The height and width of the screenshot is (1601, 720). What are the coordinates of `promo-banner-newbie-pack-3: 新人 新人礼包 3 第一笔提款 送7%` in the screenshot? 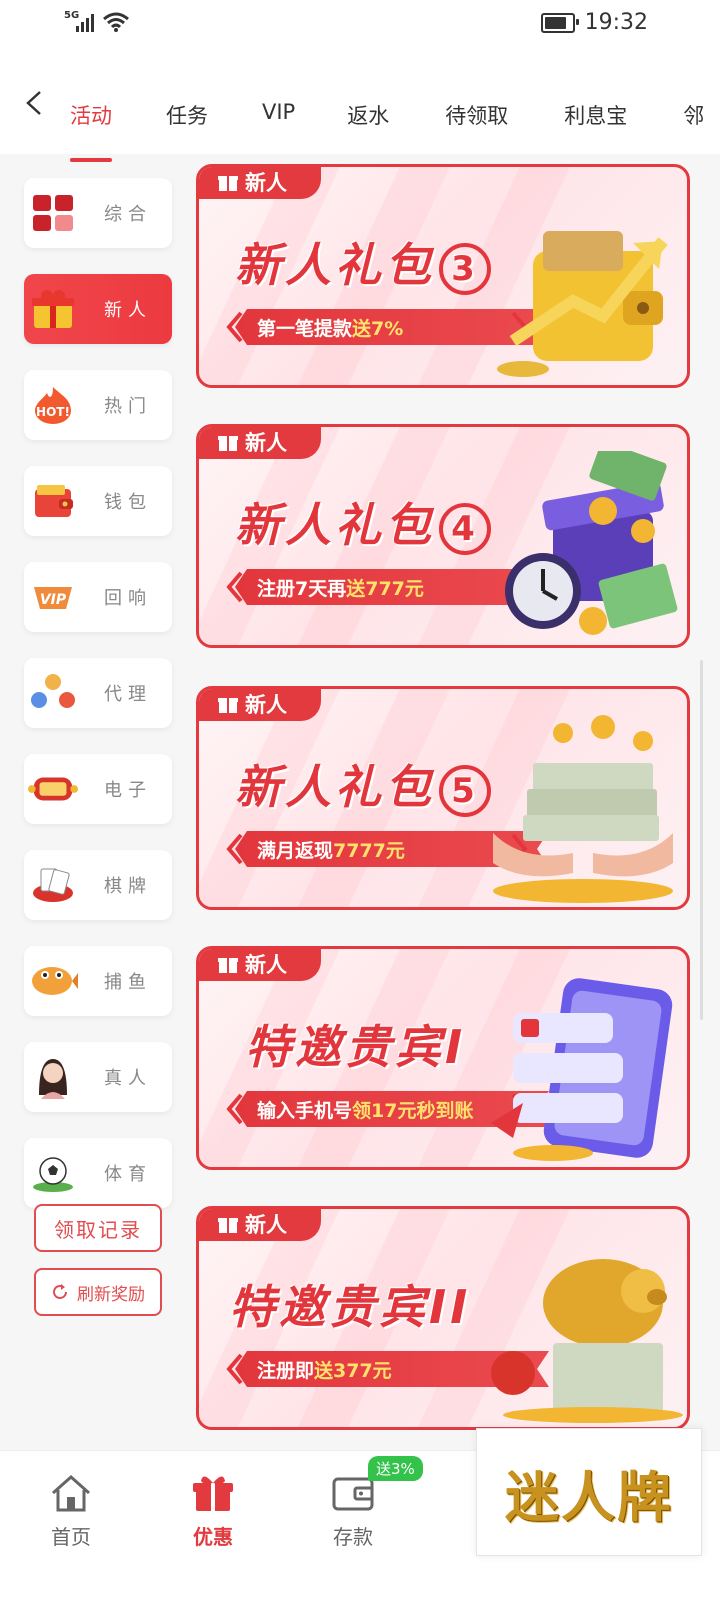 It's located at (443, 276).